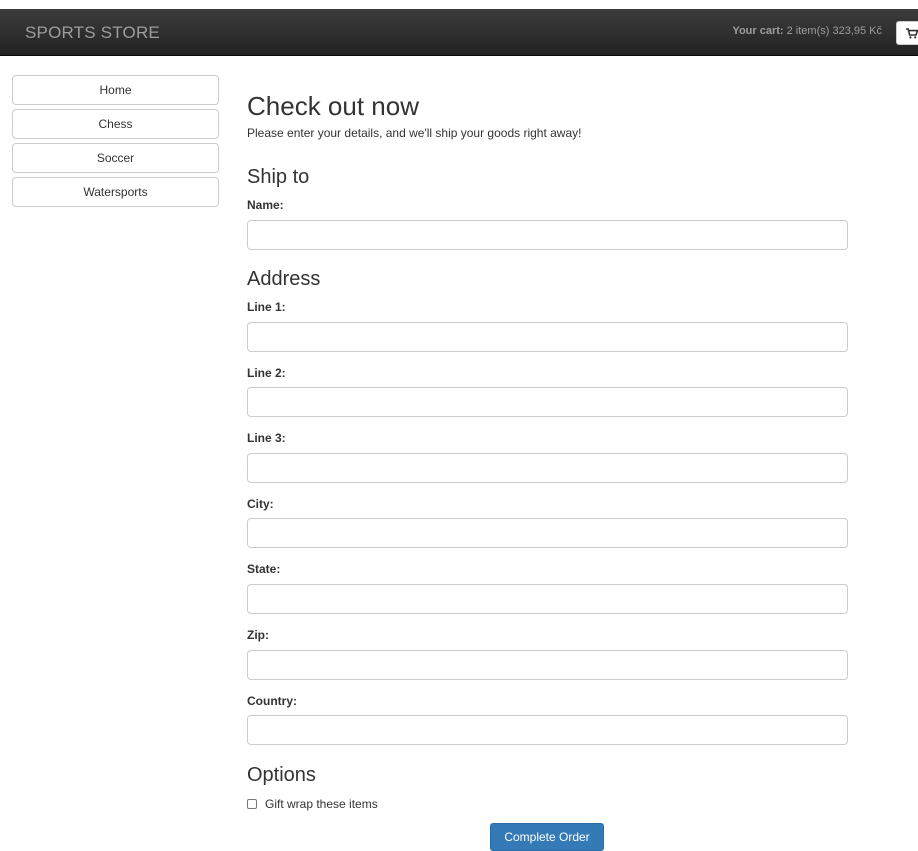  What do you see at coordinates (115, 124) in the screenshot?
I see `sidebar-item-chess: Chess` at bounding box center [115, 124].